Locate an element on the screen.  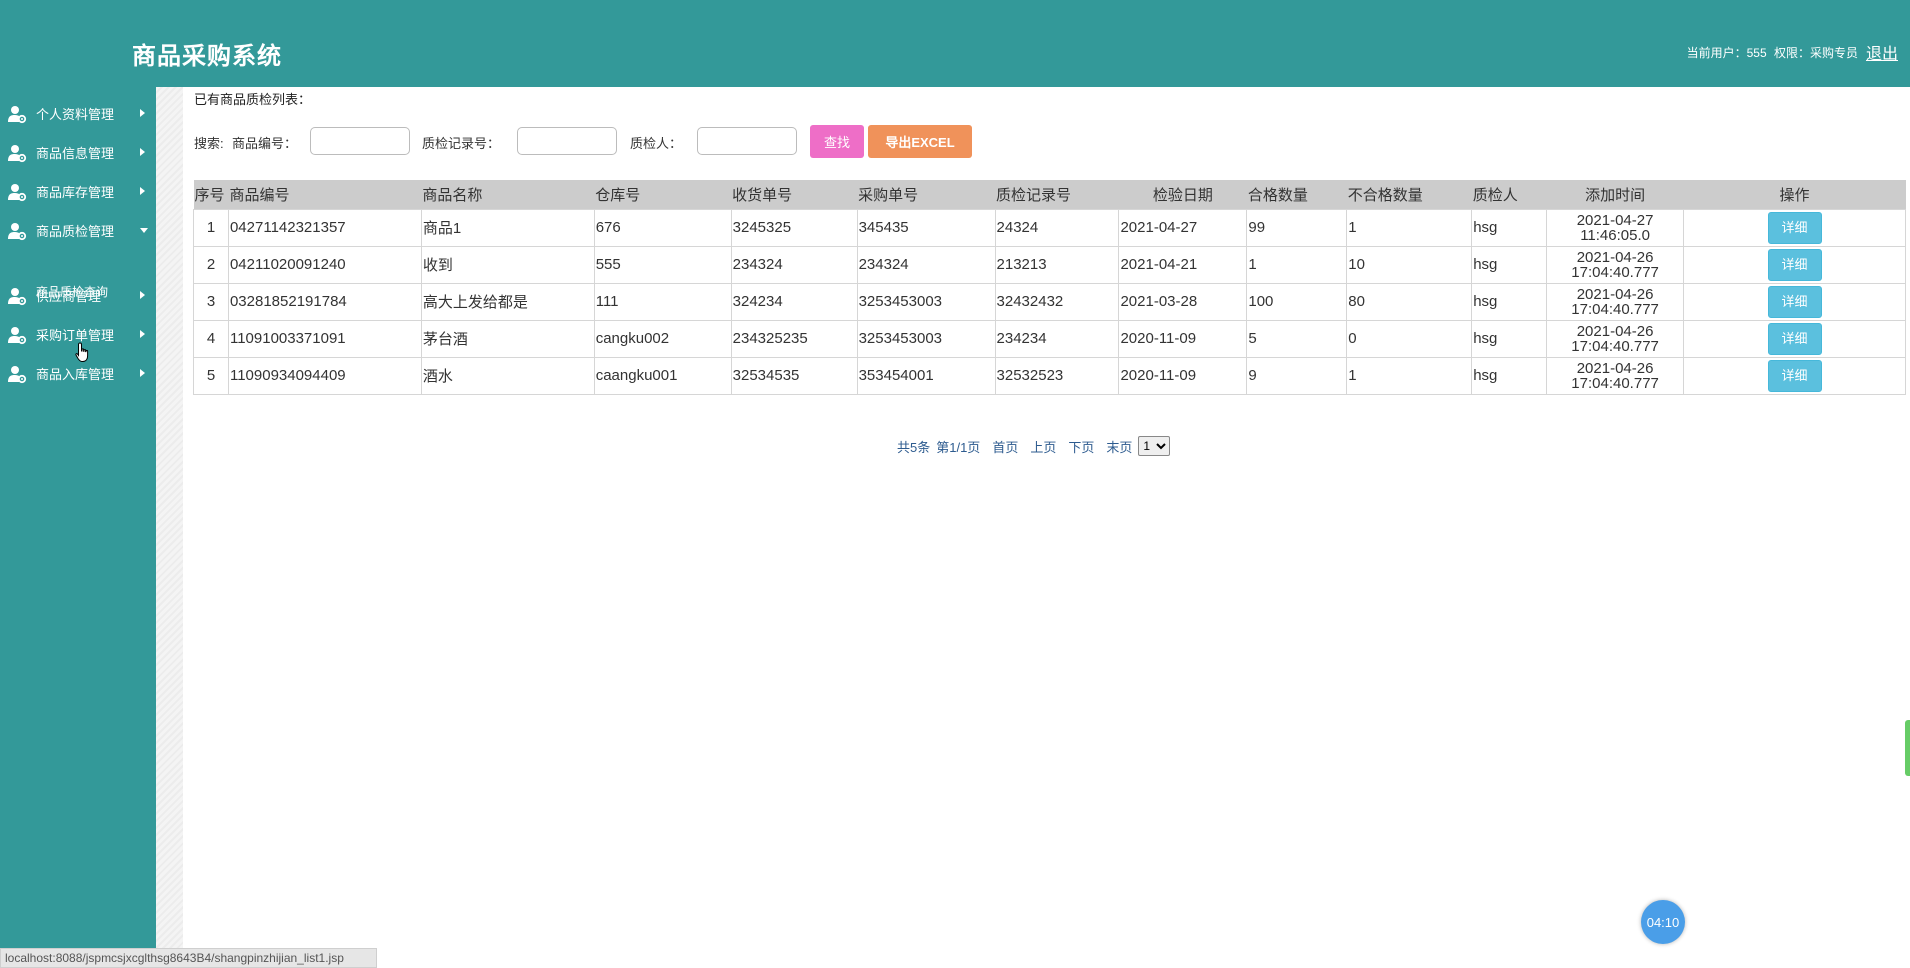
col-header: 质检记录号 is located at coordinates (1057, 194).